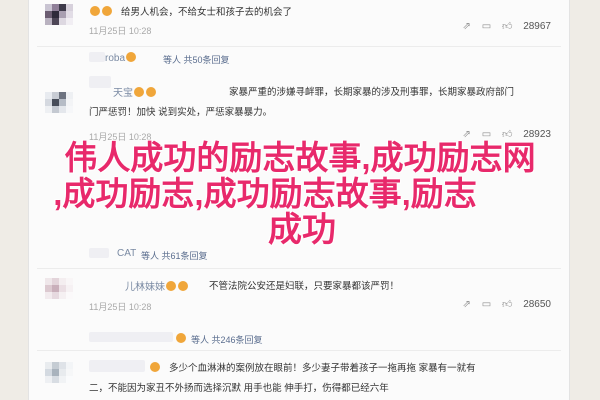 The image size is (600, 400). I want to click on like-count: 28967, so click(537, 26).